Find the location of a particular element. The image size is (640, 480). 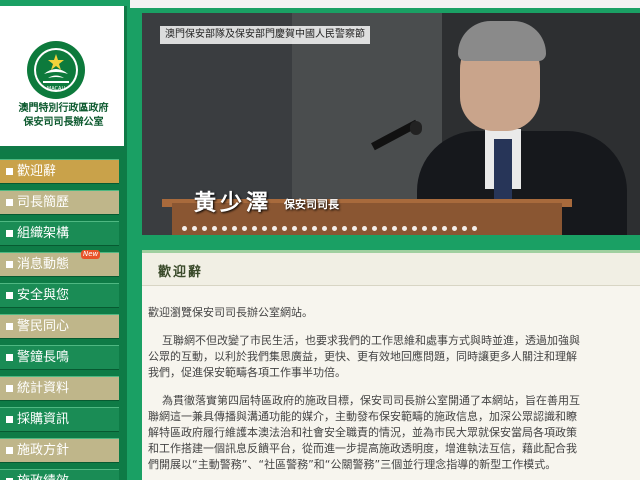

nav-item-label: 消息動態 is located at coordinates (43, 264).